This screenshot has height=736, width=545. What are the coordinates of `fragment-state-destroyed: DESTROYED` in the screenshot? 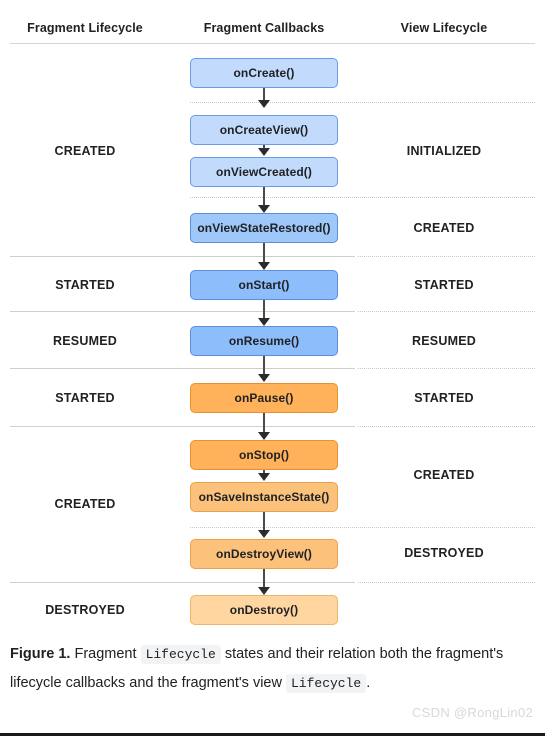 It's located at (85, 610).